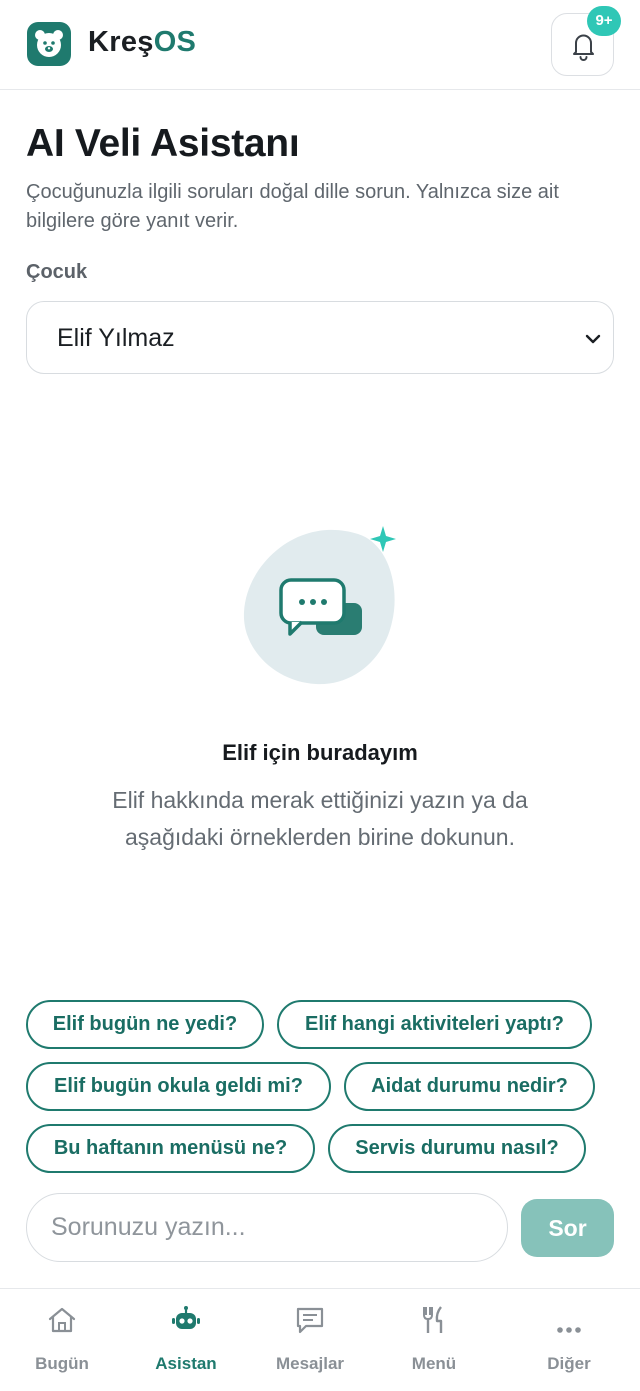 The width and height of the screenshot is (640, 1391). What do you see at coordinates (142, 42) in the screenshot?
I see `brand-name: KreşOS` at bounding box center [142, 42].